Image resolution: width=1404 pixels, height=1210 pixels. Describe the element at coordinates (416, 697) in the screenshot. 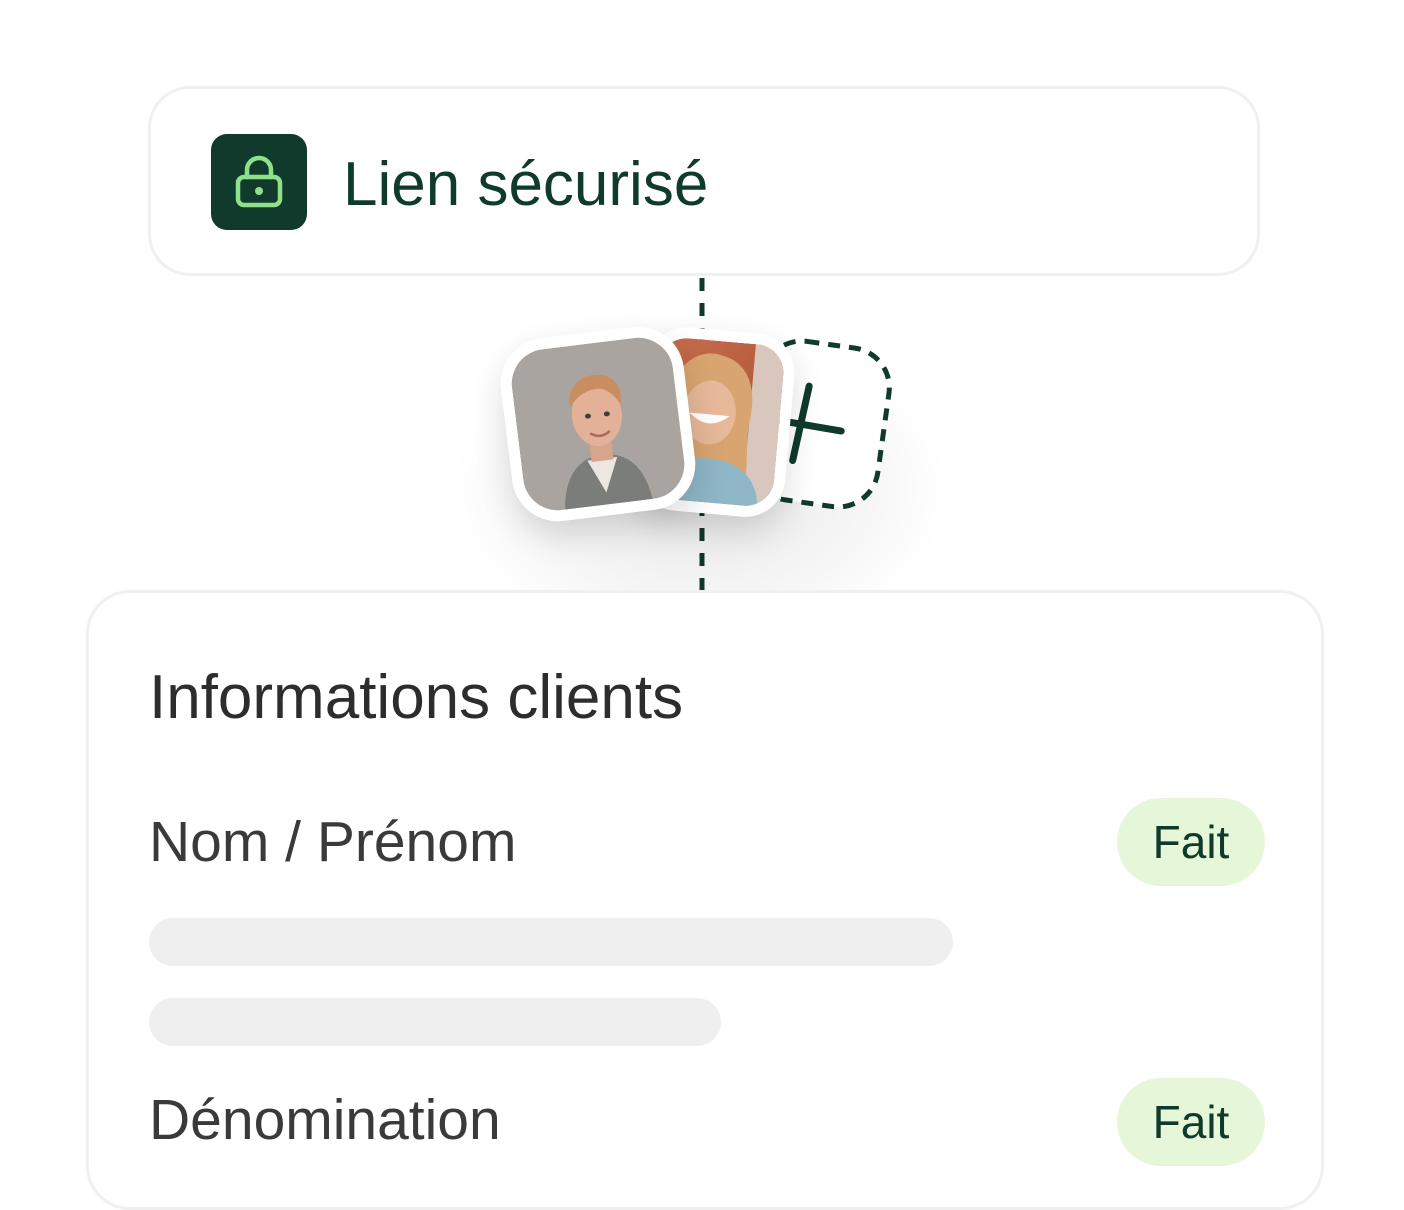

I see `client-info-title: Informations clients` at that location.